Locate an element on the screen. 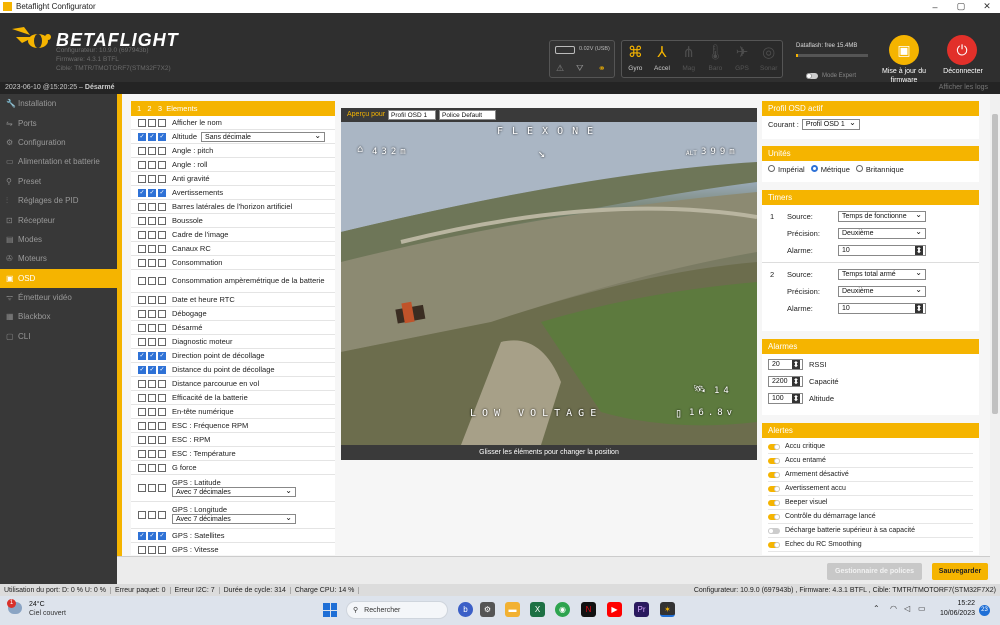 Image resolution: width=1000 pixels, height=625 pixels. osd-sat-count: 14 is located at coordinates (723, 391).